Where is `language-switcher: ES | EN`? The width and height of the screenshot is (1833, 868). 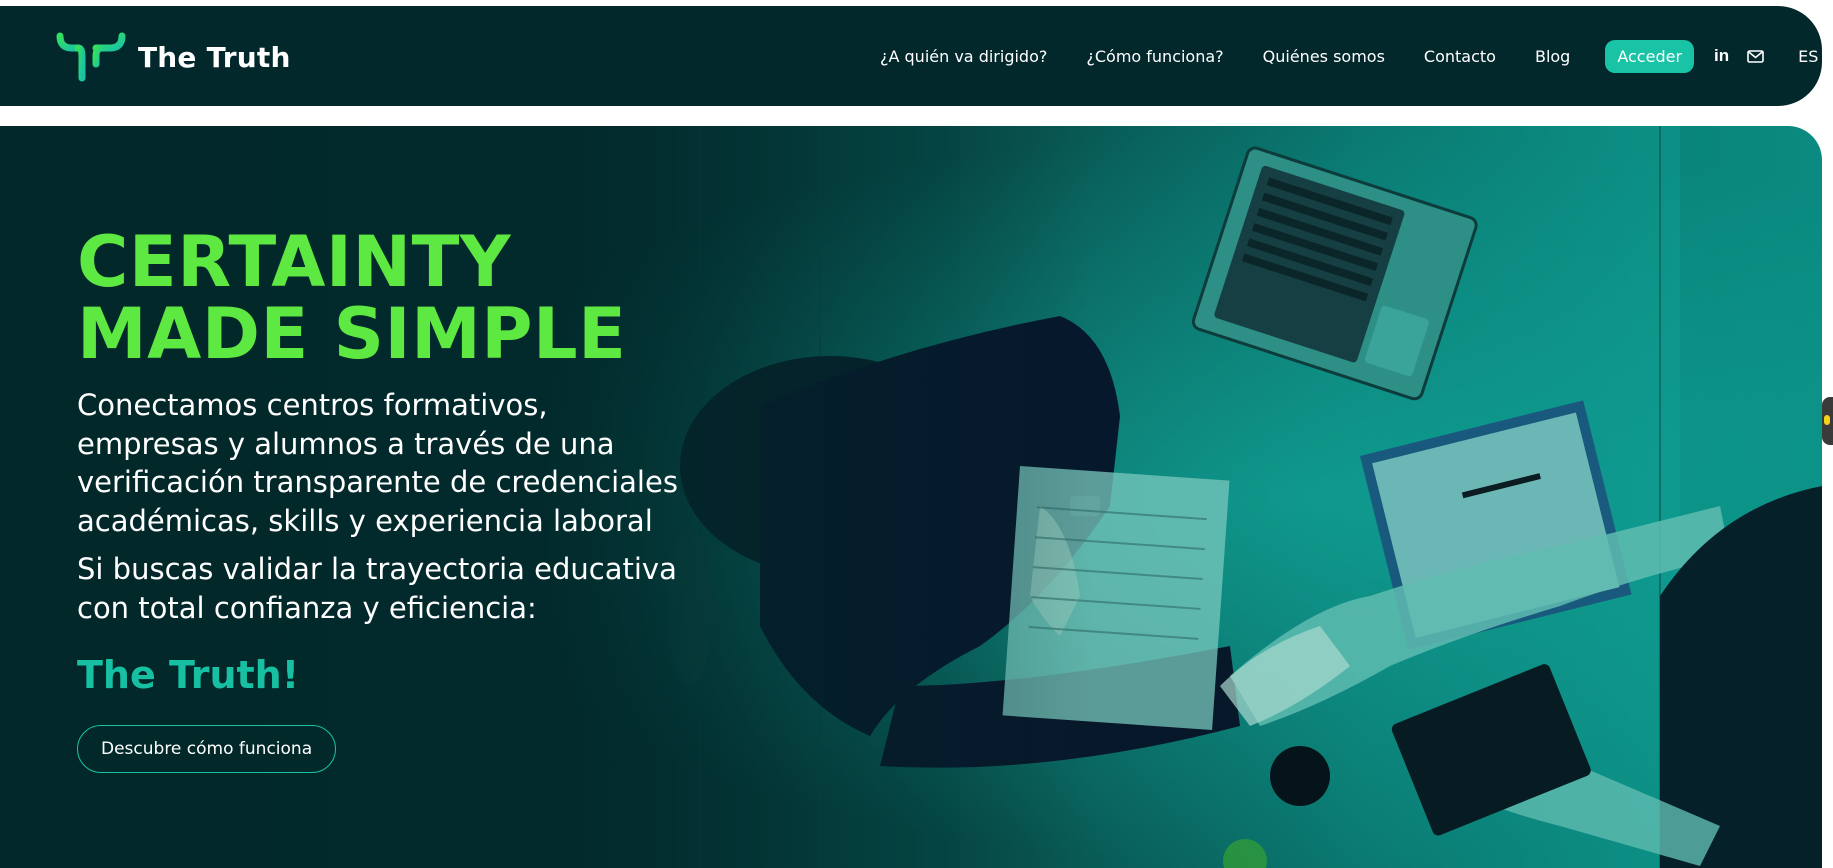 language-switcher: ES | EN is located at coordinates (1815, 56).